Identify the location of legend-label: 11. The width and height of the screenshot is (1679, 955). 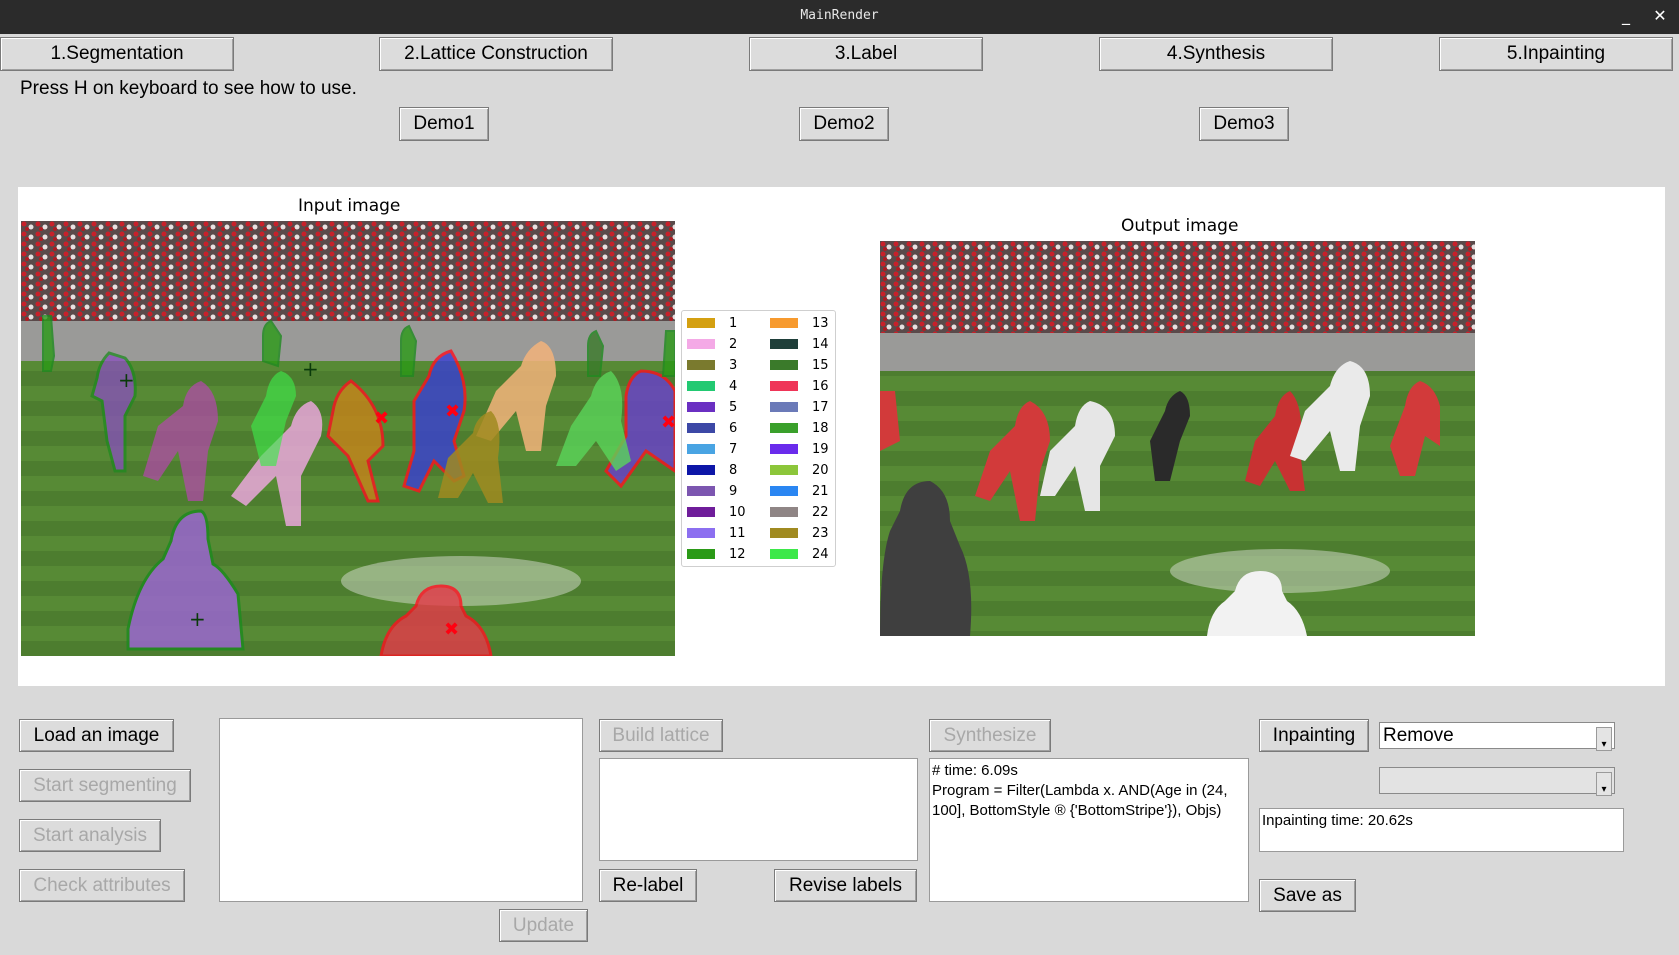
(737, 533).